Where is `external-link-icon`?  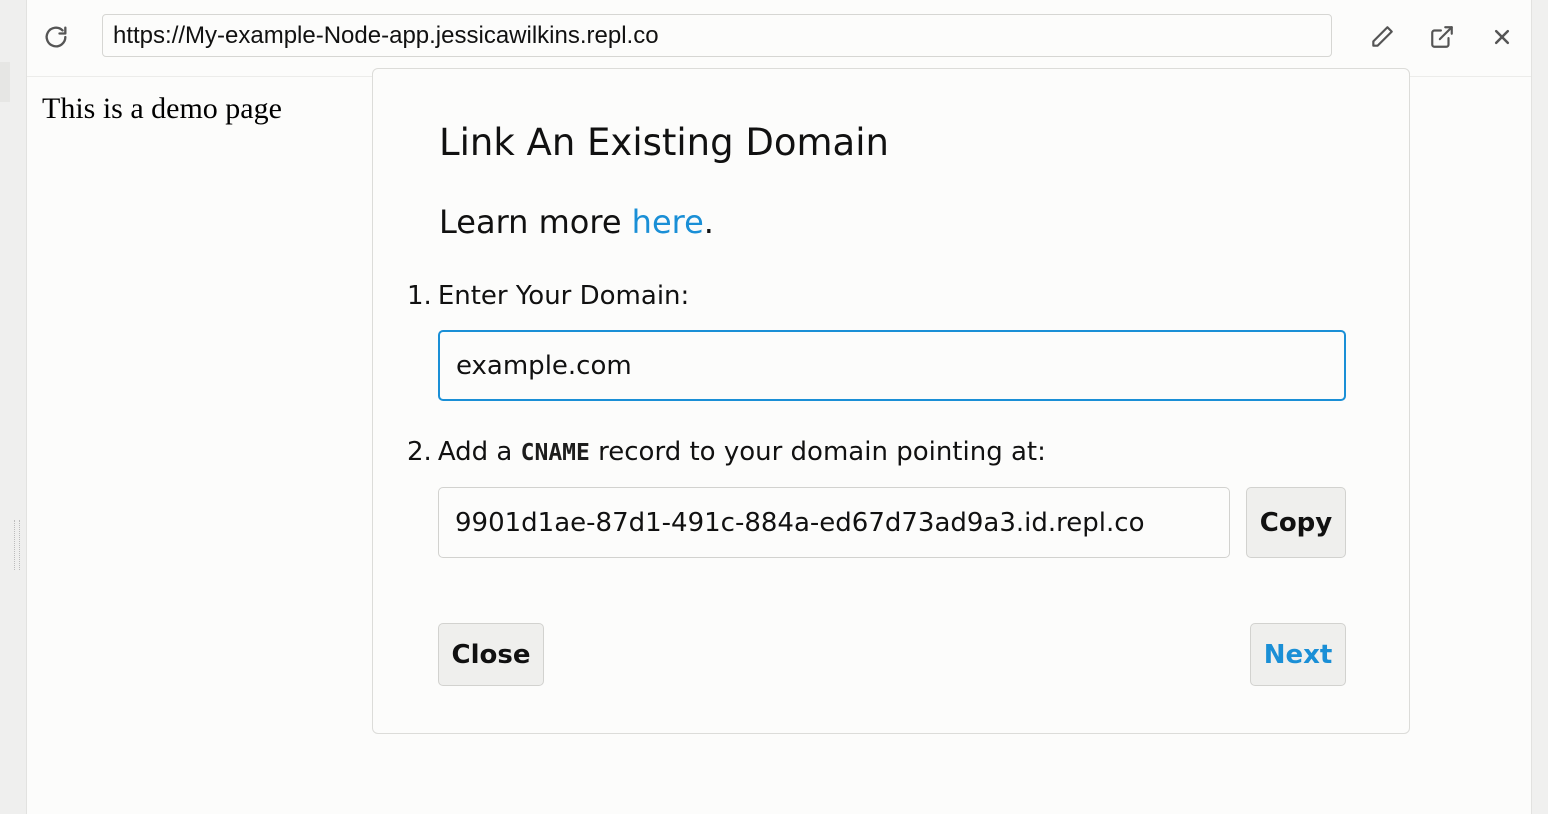 external-link-icon is located at coordinates (1442, 37).